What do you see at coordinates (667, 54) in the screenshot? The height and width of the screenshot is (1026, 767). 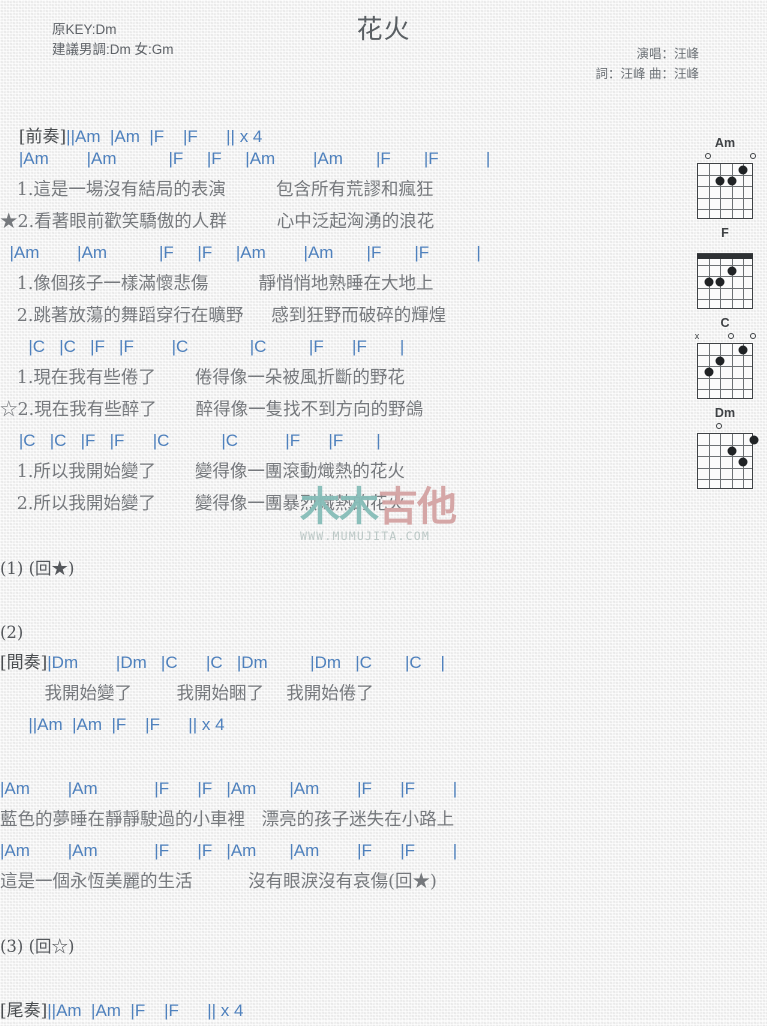 I see `credit-singer: 演唱：汪峰` at bounding box center [667, 54].